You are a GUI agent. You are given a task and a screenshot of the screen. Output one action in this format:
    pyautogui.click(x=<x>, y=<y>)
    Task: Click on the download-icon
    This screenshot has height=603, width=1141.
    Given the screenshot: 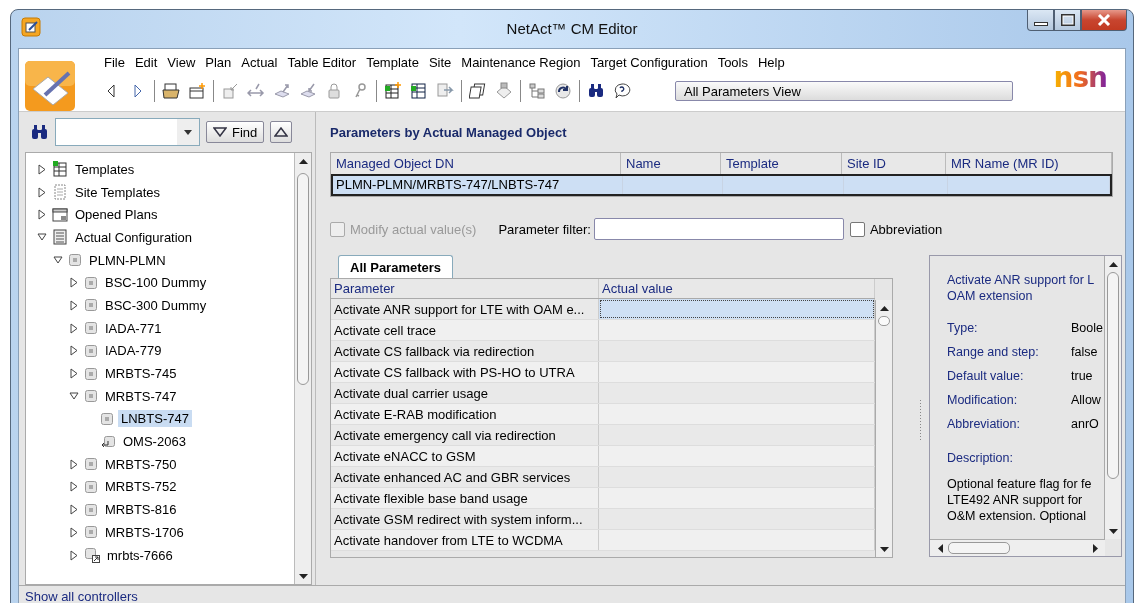 What is the action you would take?
    pyautogui.click(x=308, y=91)
    